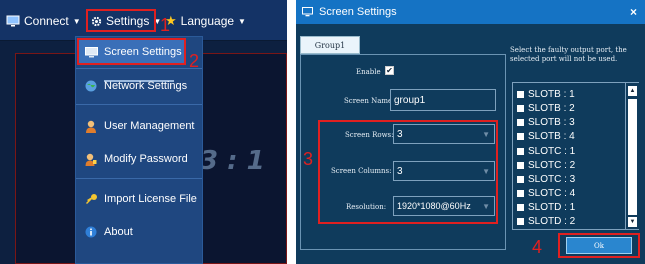  I want to click on screen-rows-label: Screen Rows:, so click(369, 135).